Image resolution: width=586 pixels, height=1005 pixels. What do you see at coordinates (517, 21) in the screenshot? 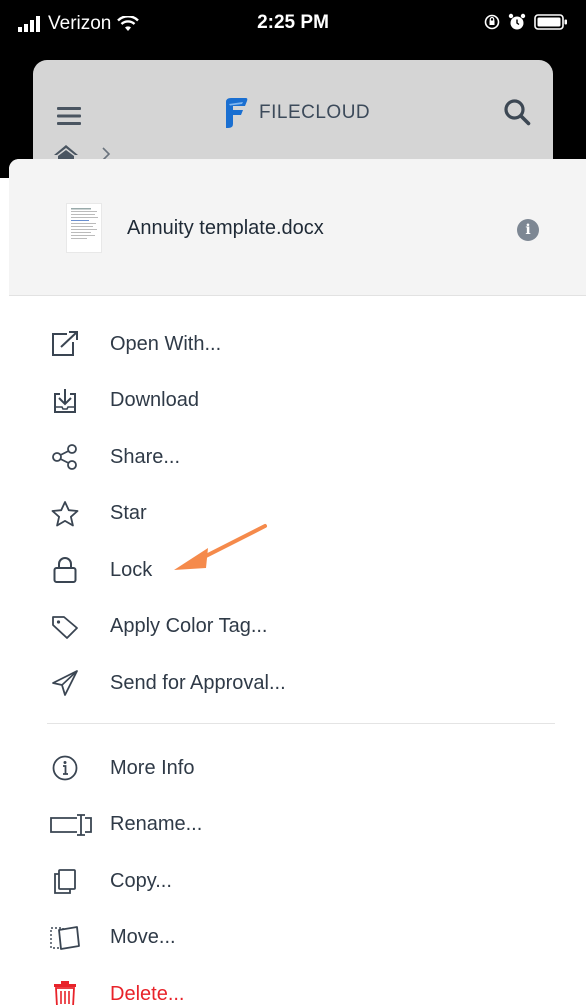
I see `alarm-icon` at bounding box center [517, 21].